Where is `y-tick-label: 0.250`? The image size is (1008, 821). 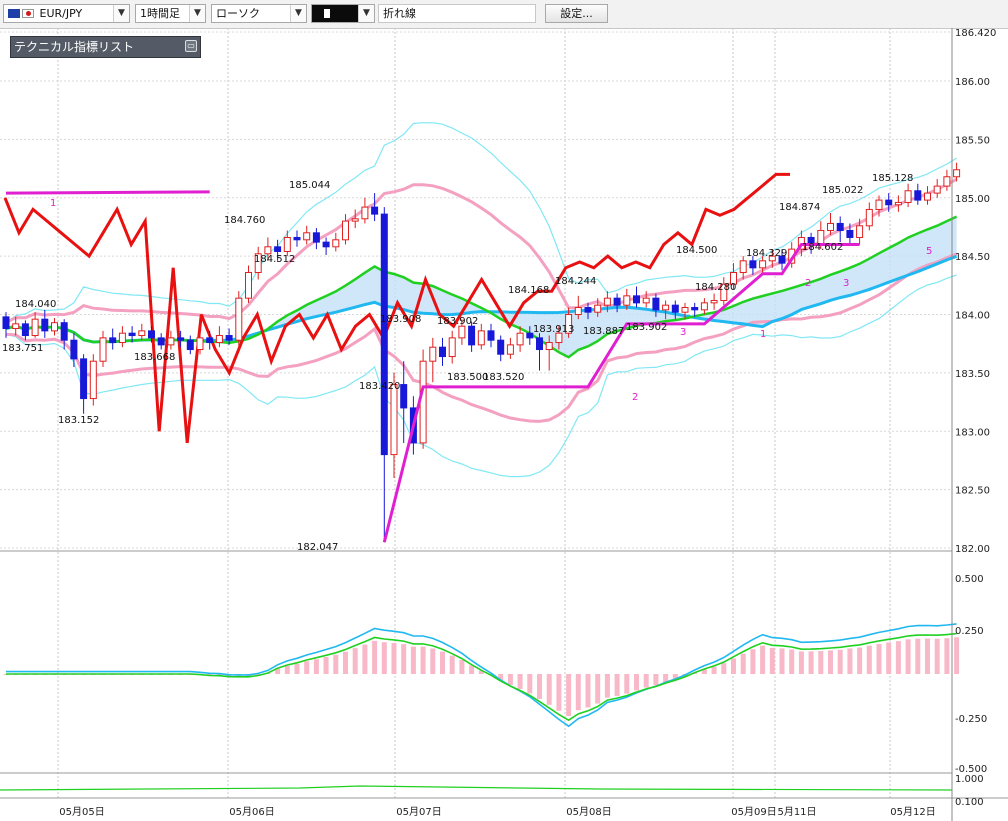
y-tick-label: 0.250 is located at coordinates (969, 631).